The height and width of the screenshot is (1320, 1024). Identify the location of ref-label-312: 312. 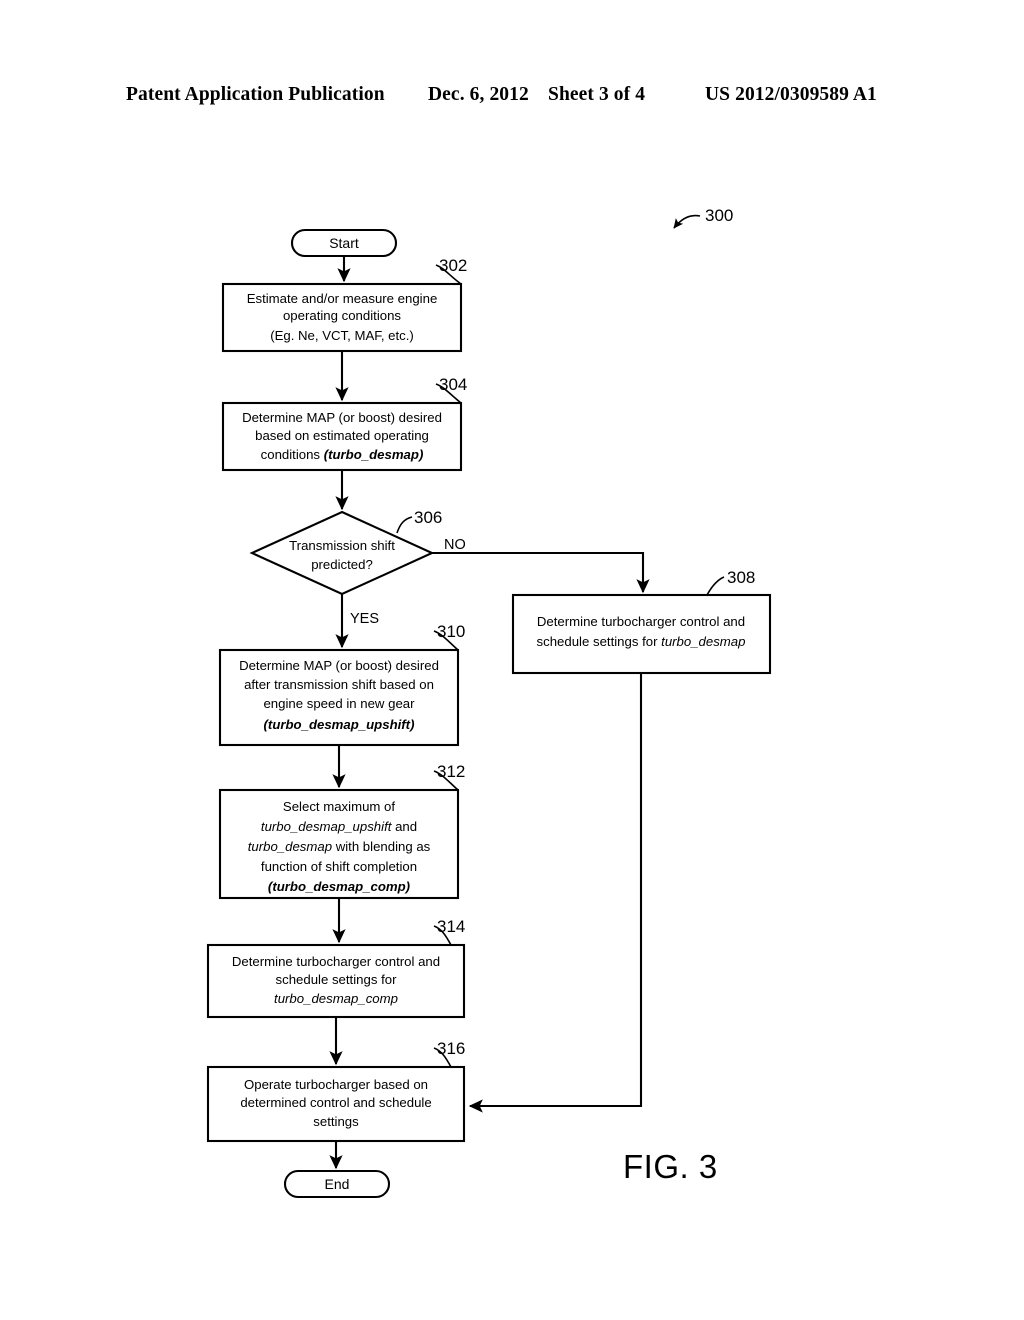
(451, 771).